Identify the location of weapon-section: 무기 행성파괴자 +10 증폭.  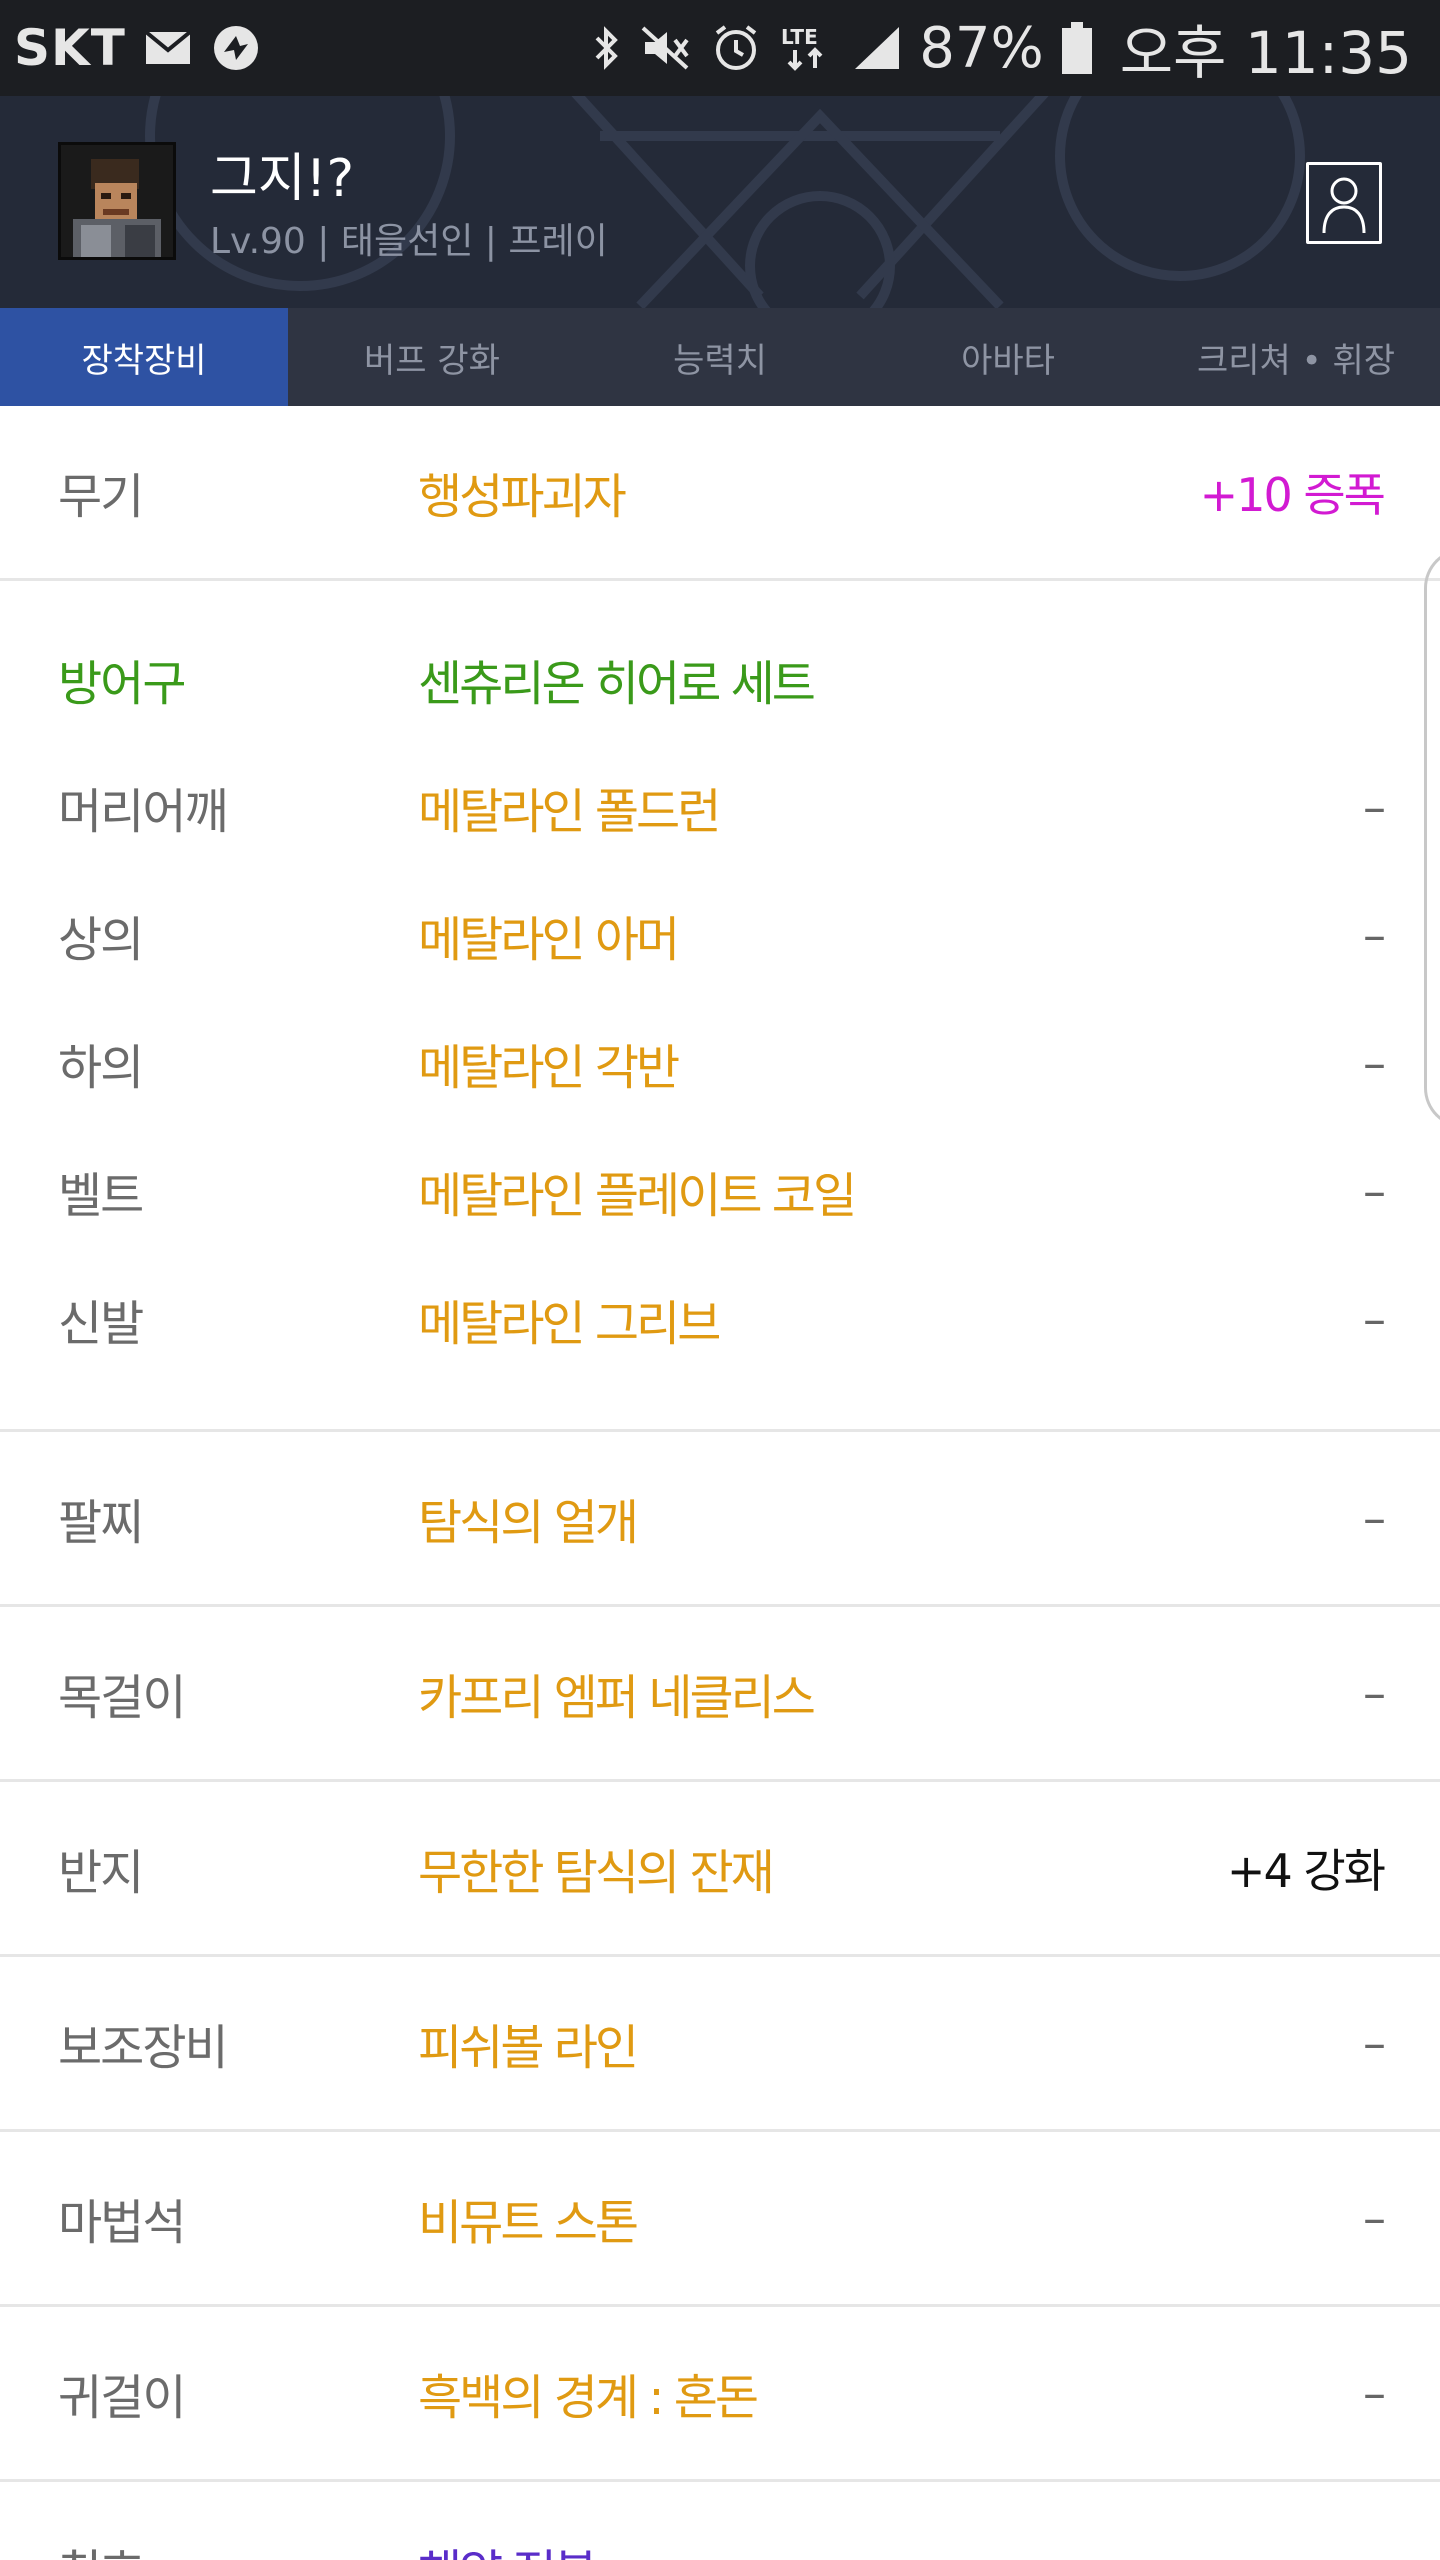
(720, 493).